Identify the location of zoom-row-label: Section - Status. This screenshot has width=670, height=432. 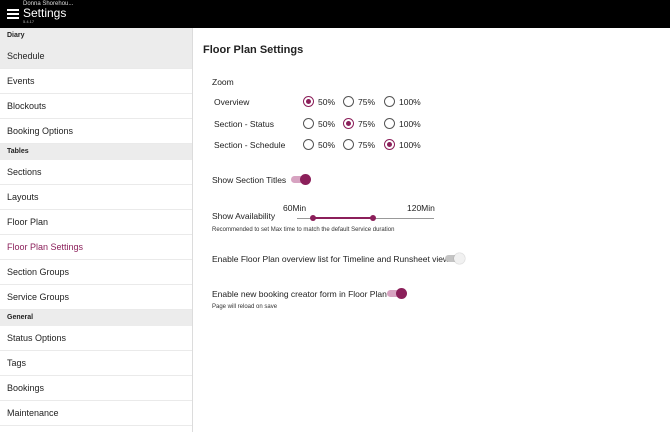
(244, 124).